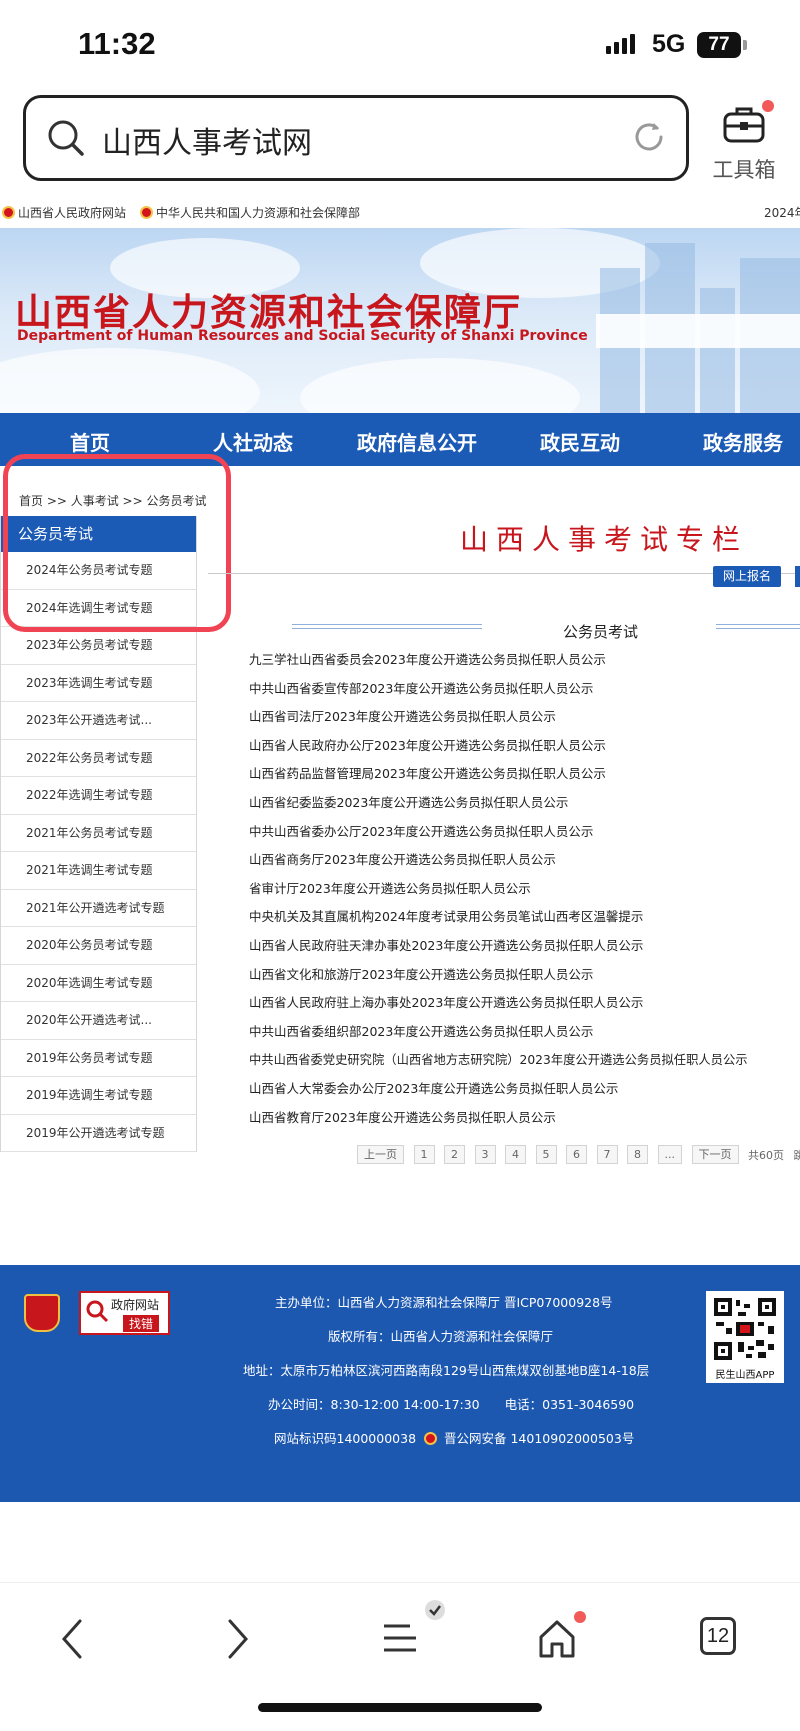 The image size is (800, 1731). I want to click on sidebar-item: 2023年公务员考试专题, so click(98, 646).